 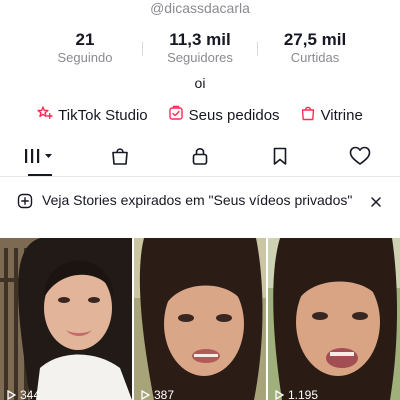 I want to click on view-count-label: 344, so click(x=30, y=394).